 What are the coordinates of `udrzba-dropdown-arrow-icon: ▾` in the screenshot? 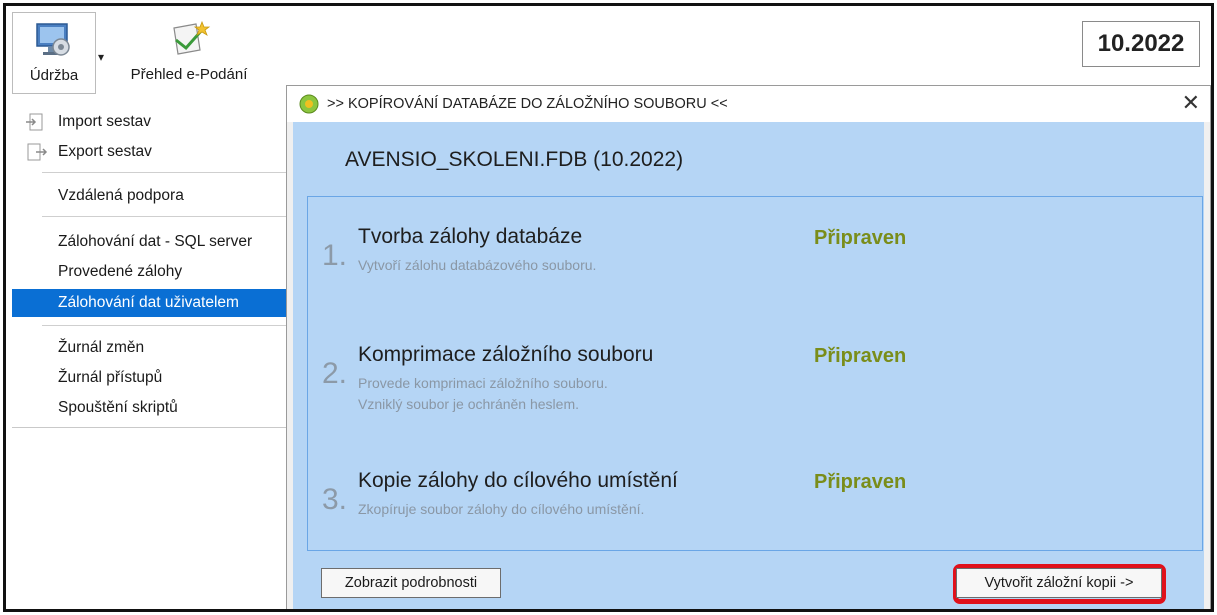 It's located at (101, 57).